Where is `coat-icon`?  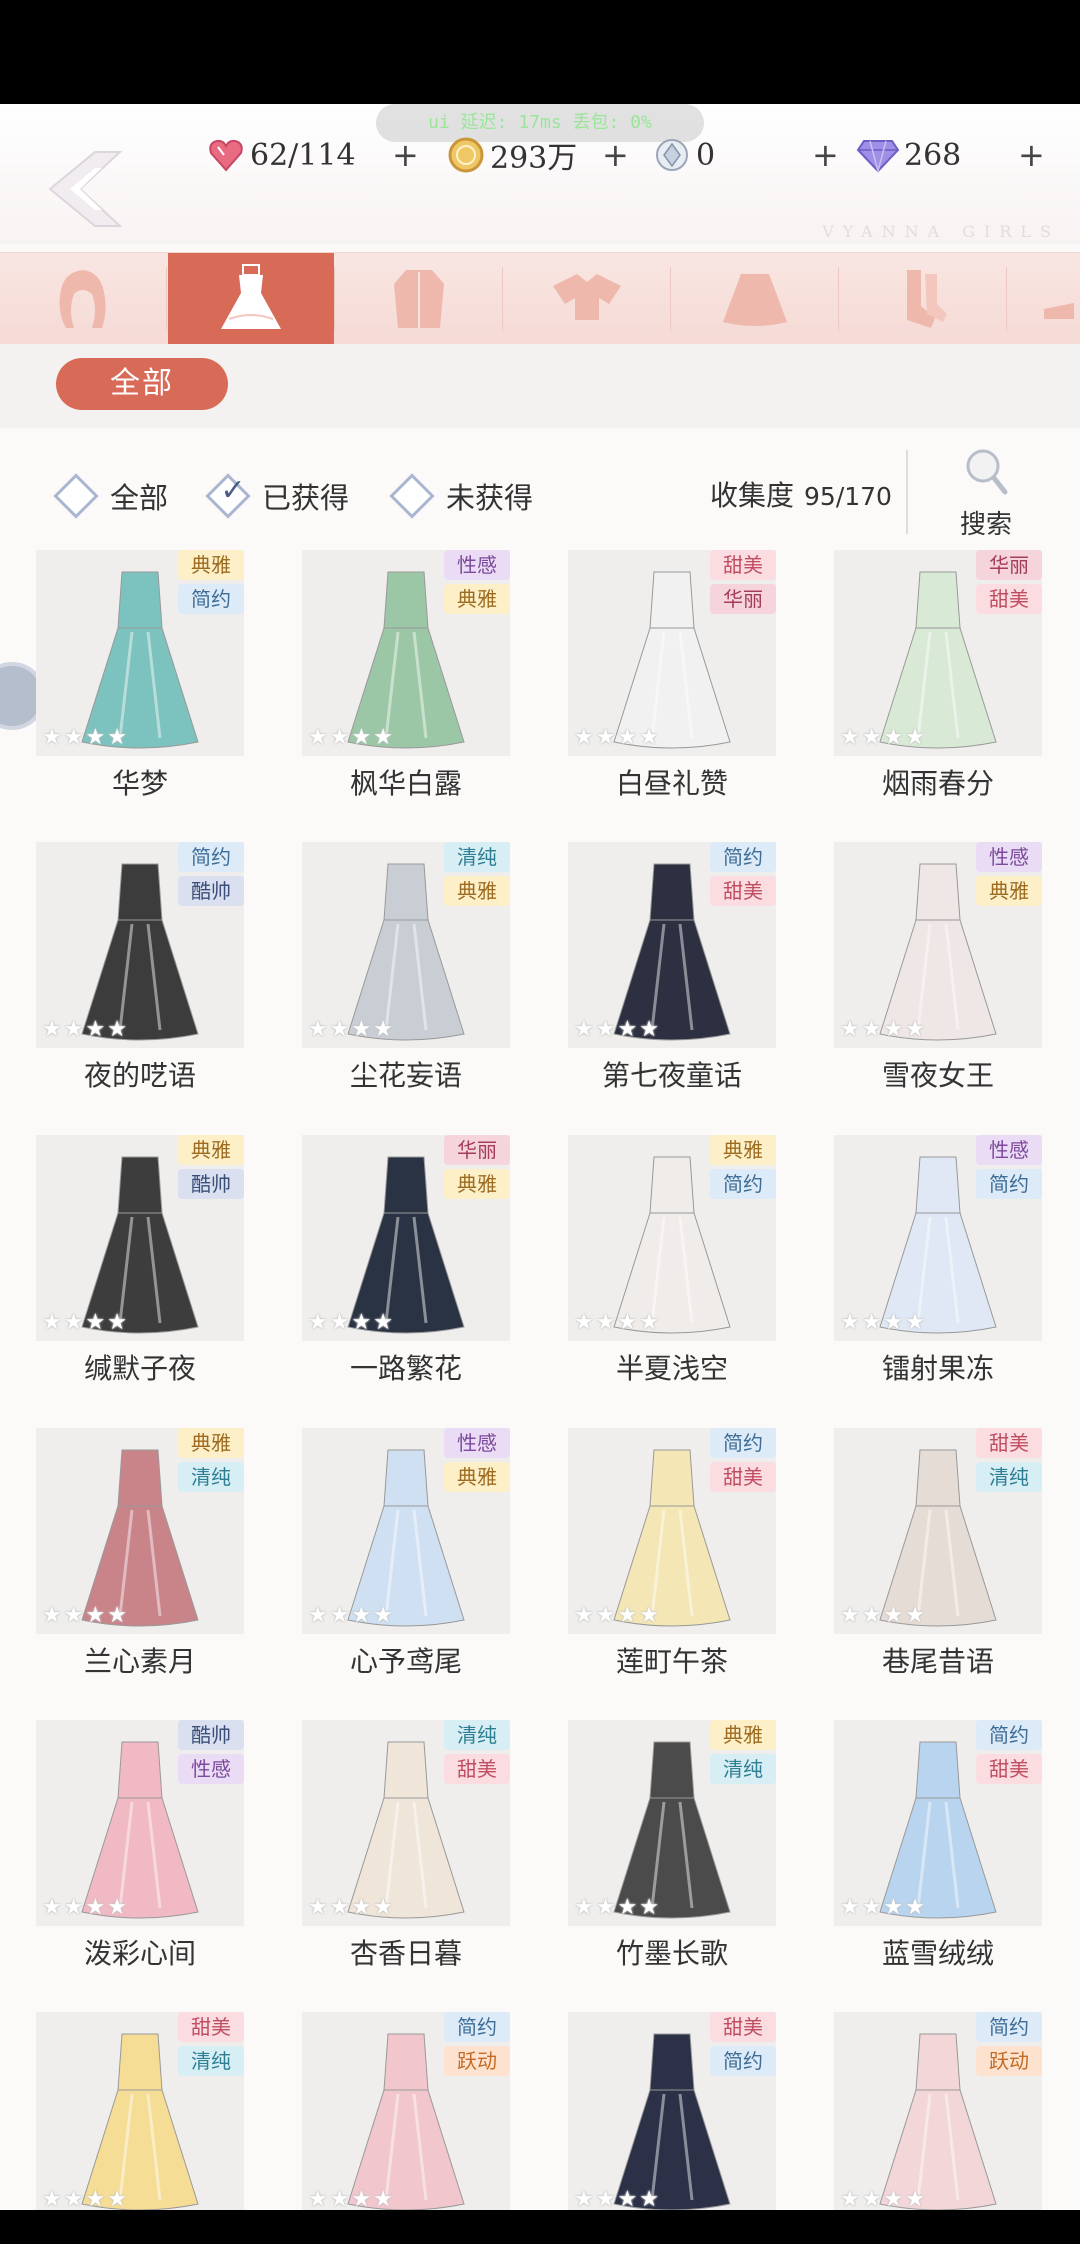
coat-icon is located at coordinates (419, 299).